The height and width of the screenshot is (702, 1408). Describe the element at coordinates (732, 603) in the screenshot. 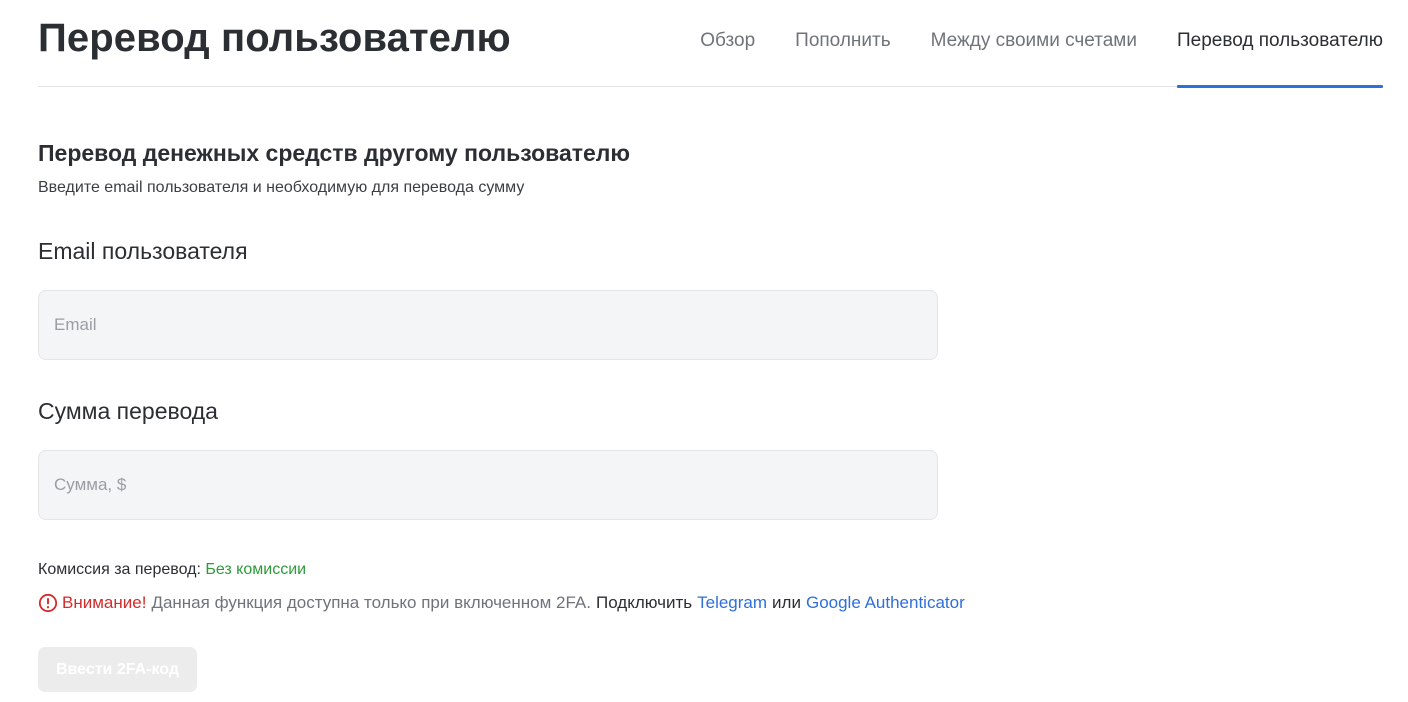

I see `telegram-link: Telegram` at that location.